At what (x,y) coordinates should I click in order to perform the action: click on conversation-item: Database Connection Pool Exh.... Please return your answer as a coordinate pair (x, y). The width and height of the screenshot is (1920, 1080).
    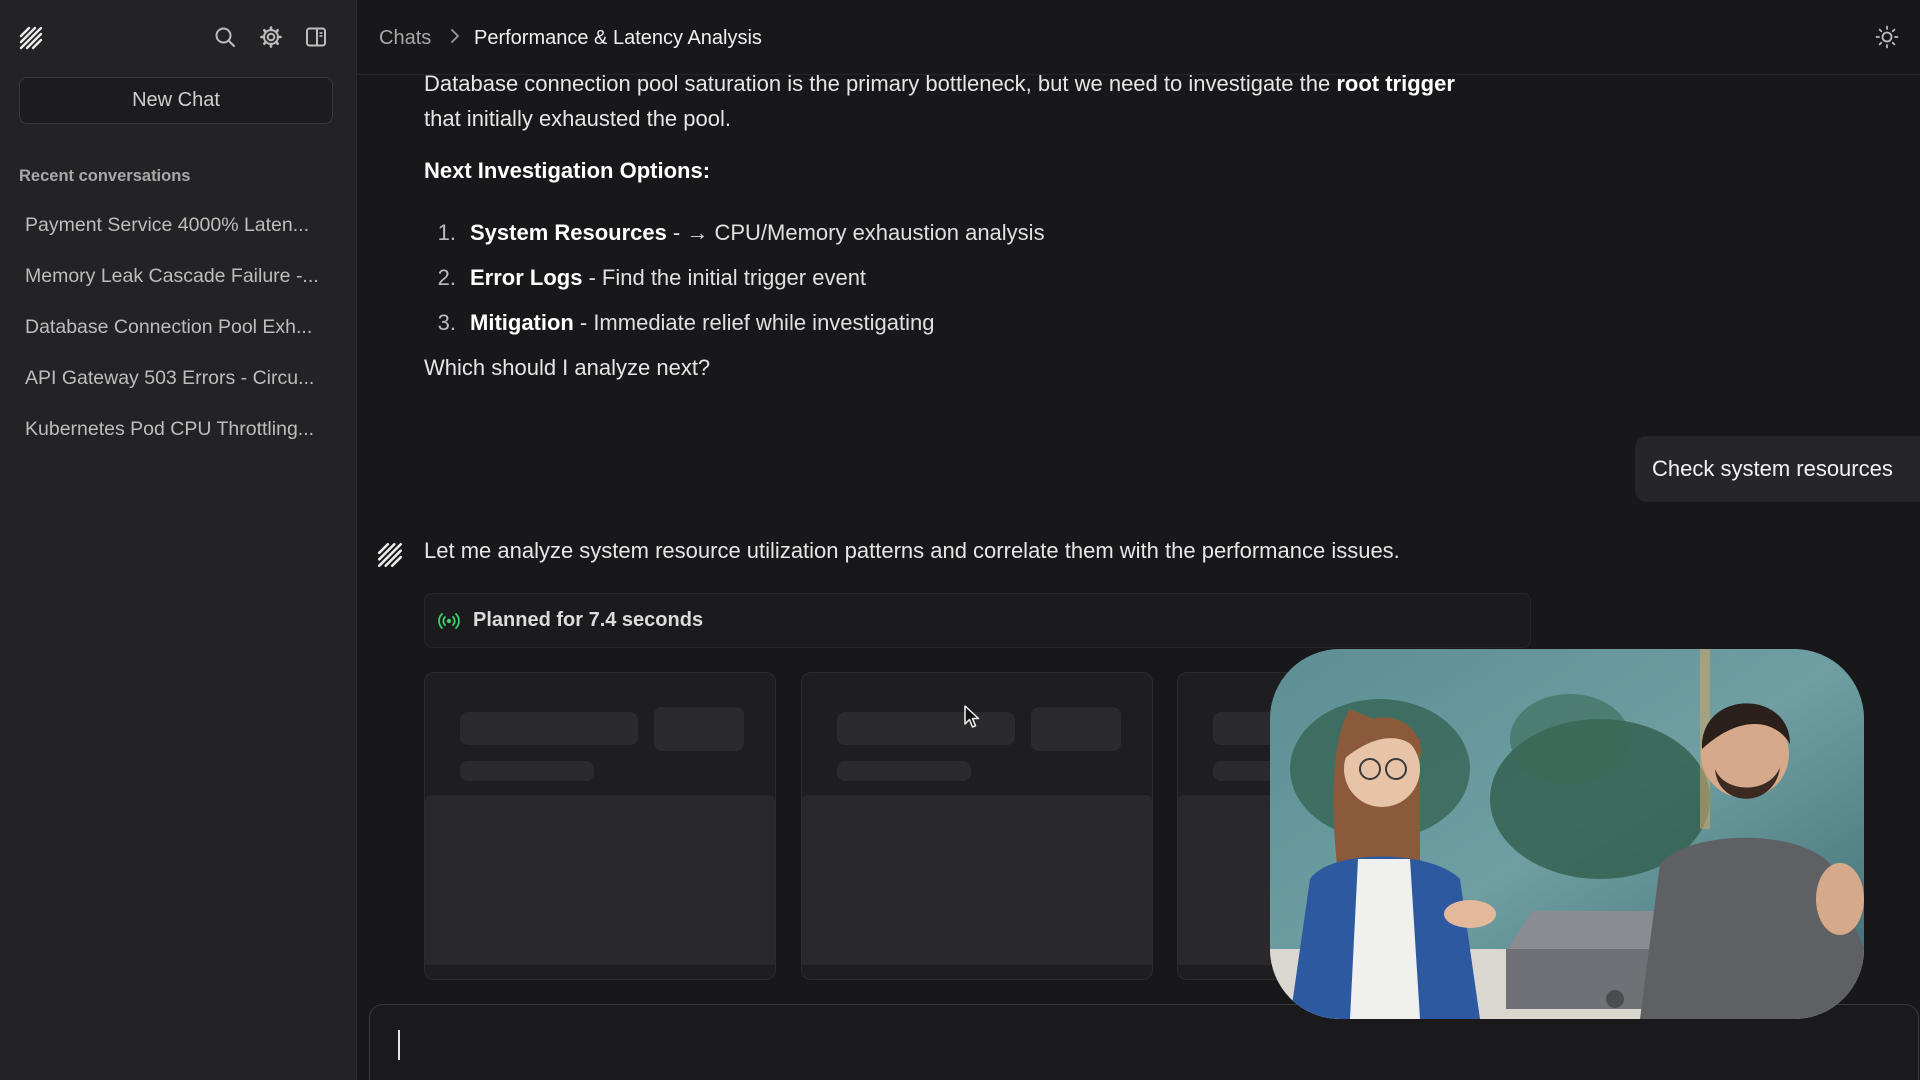
    Looking at the image, I should click on (179, 327).